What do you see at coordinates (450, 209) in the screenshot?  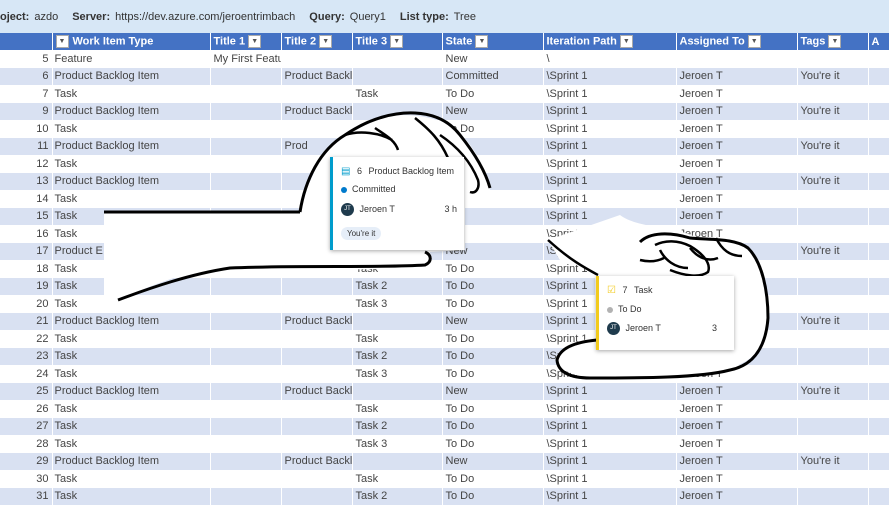 I see `card-effort: 3 h` at bounding box center [450, 209].